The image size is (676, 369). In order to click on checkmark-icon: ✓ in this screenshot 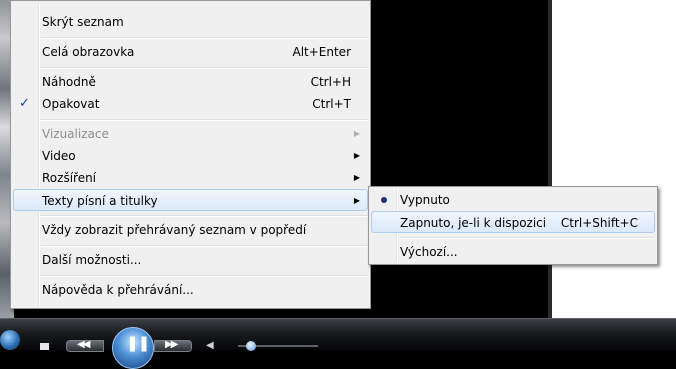, I will do `click(24, 103)`.